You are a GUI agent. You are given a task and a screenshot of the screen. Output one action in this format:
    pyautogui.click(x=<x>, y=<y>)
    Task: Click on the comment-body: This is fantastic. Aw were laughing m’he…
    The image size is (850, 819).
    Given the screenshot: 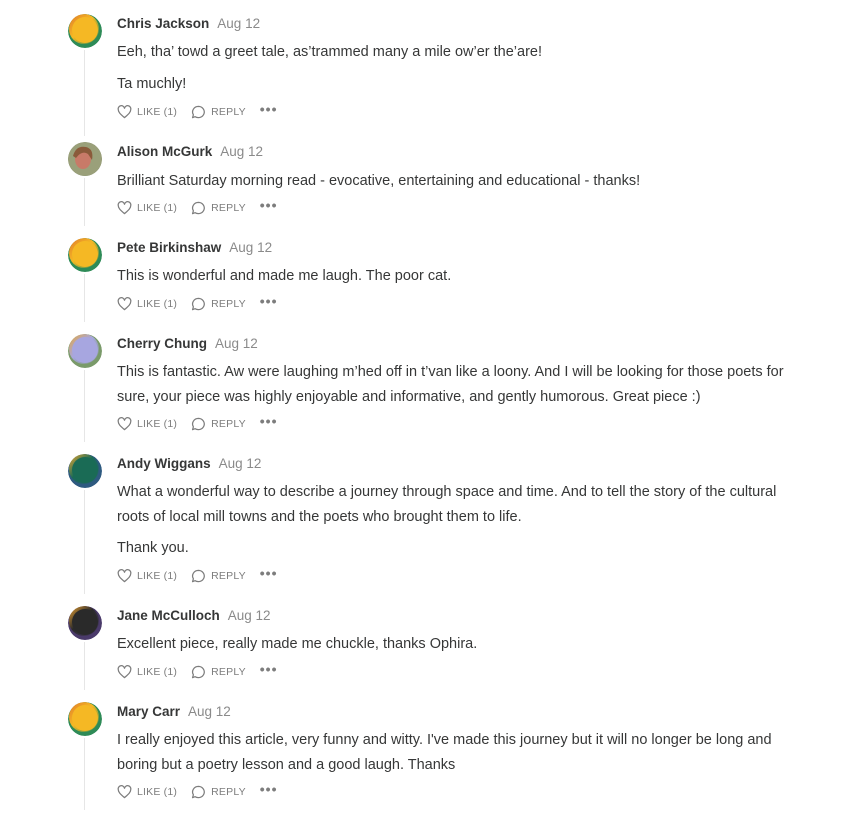 What is the action you would take?
    pyautogui.click(x=462, y=388)
    